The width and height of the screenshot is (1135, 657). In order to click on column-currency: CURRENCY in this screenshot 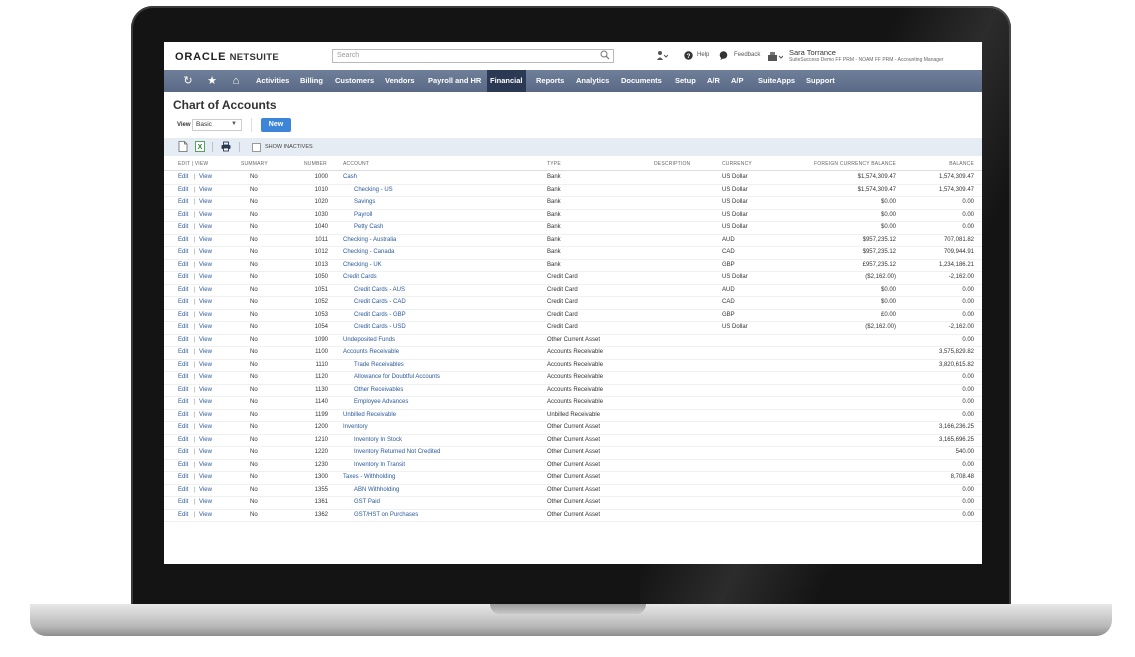, I will do `click(737, 164)`.